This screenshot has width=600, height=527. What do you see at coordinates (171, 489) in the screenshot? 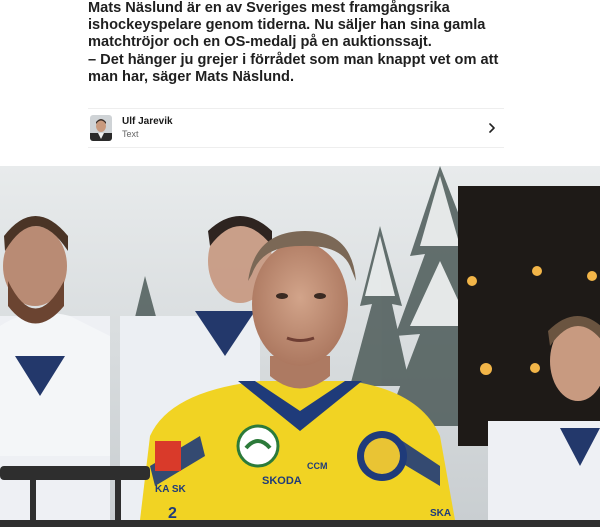
I see `jersey-partial-text: KA SK` at bounding box center [171, 489].